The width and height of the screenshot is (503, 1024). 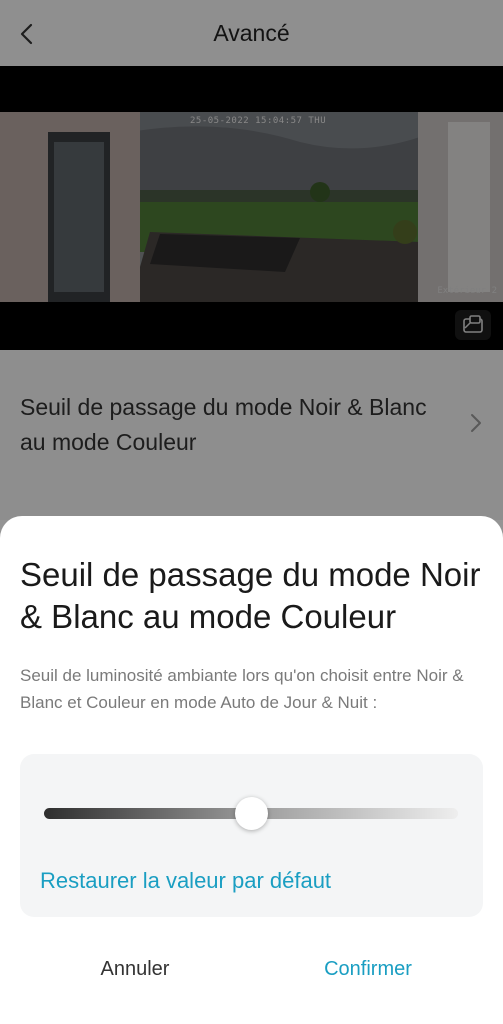 What do you see at coordinates (251, 835) in the screenshot?
I see `slider-card: Restaurer la valeur par défaut` at bounding box center [251, 835].